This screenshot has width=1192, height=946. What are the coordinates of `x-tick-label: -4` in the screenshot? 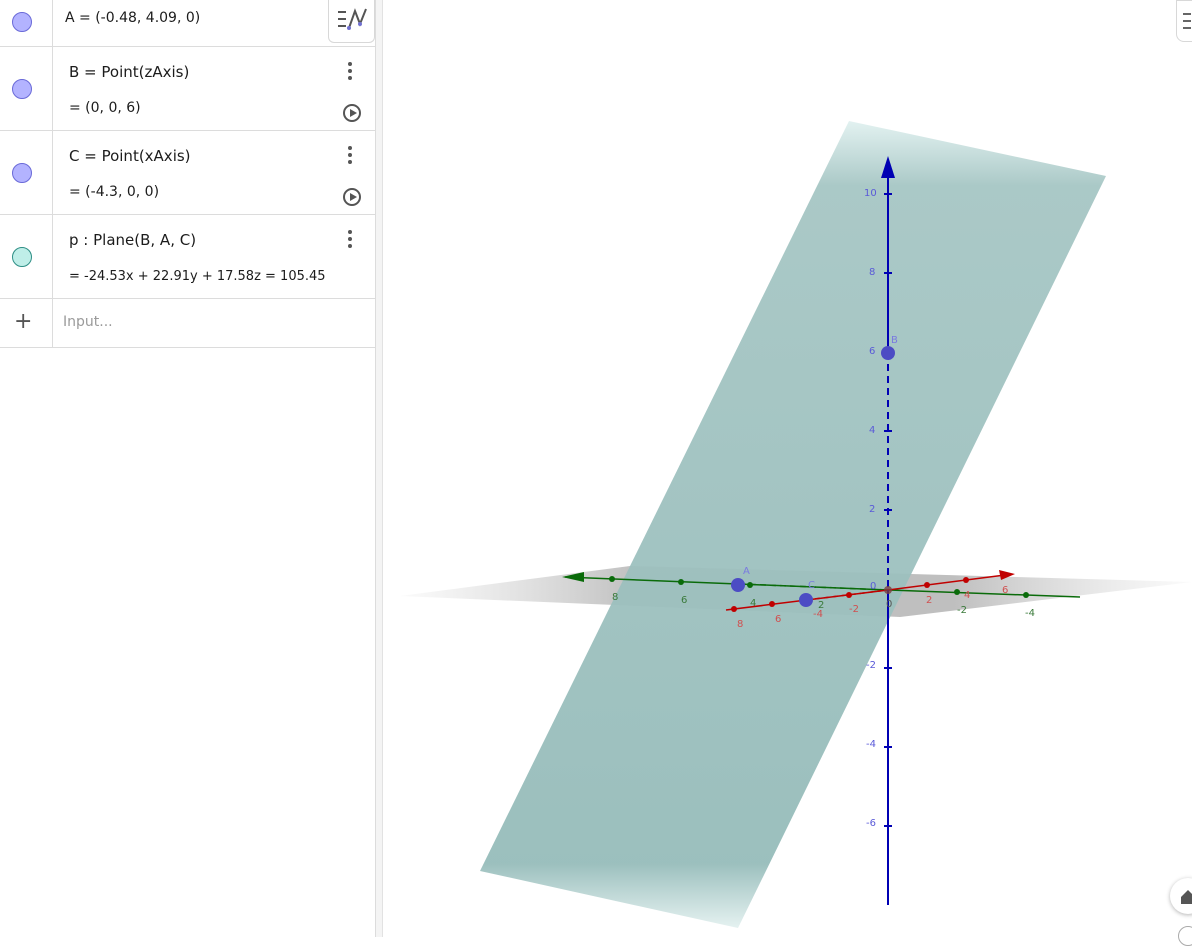 It's located at (818, 614).